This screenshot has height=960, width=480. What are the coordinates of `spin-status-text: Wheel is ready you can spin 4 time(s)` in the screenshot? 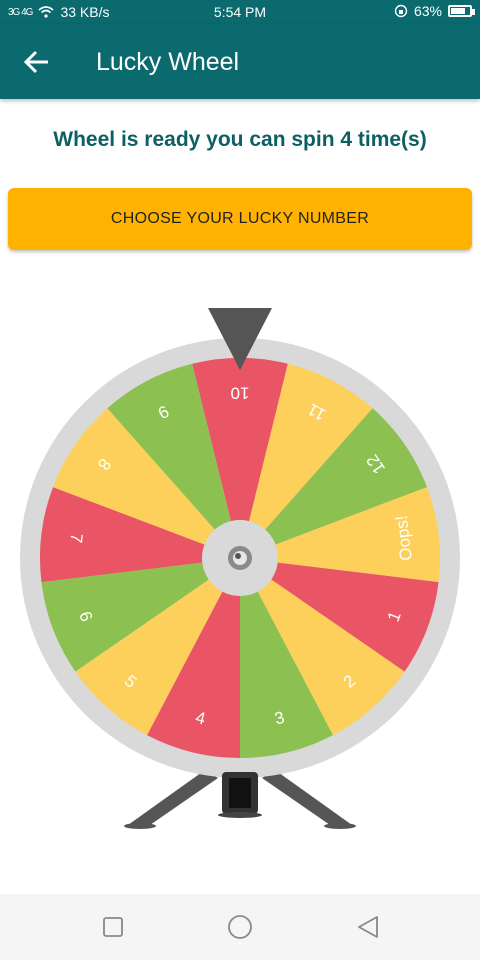 It's located at (240, 139).